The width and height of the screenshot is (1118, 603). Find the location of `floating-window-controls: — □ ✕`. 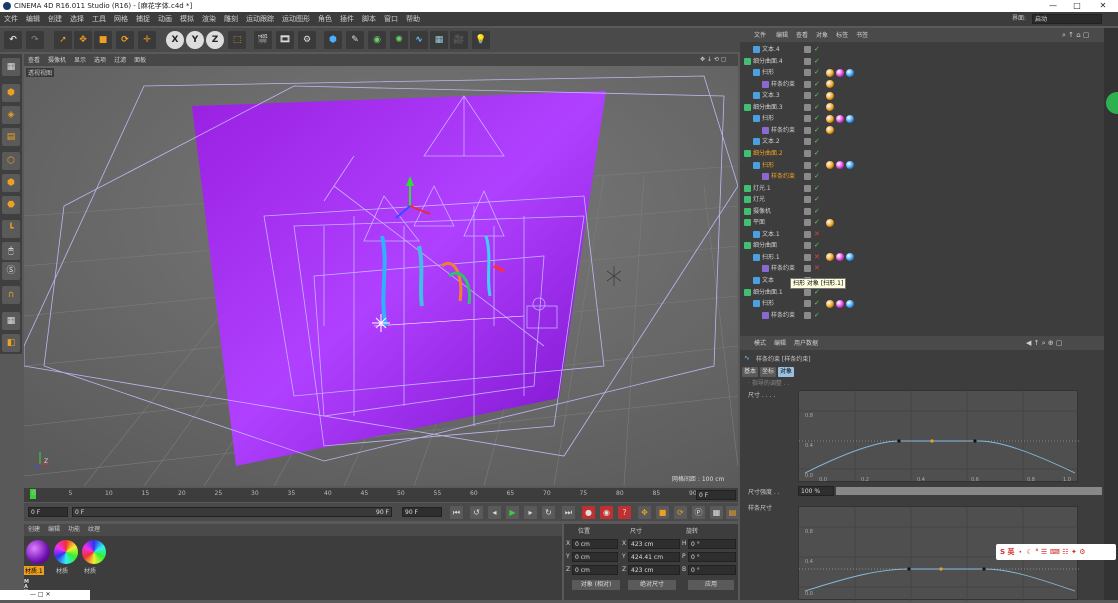

floating-window-controls: — □ ✕ is located at coordinates (25, 594).